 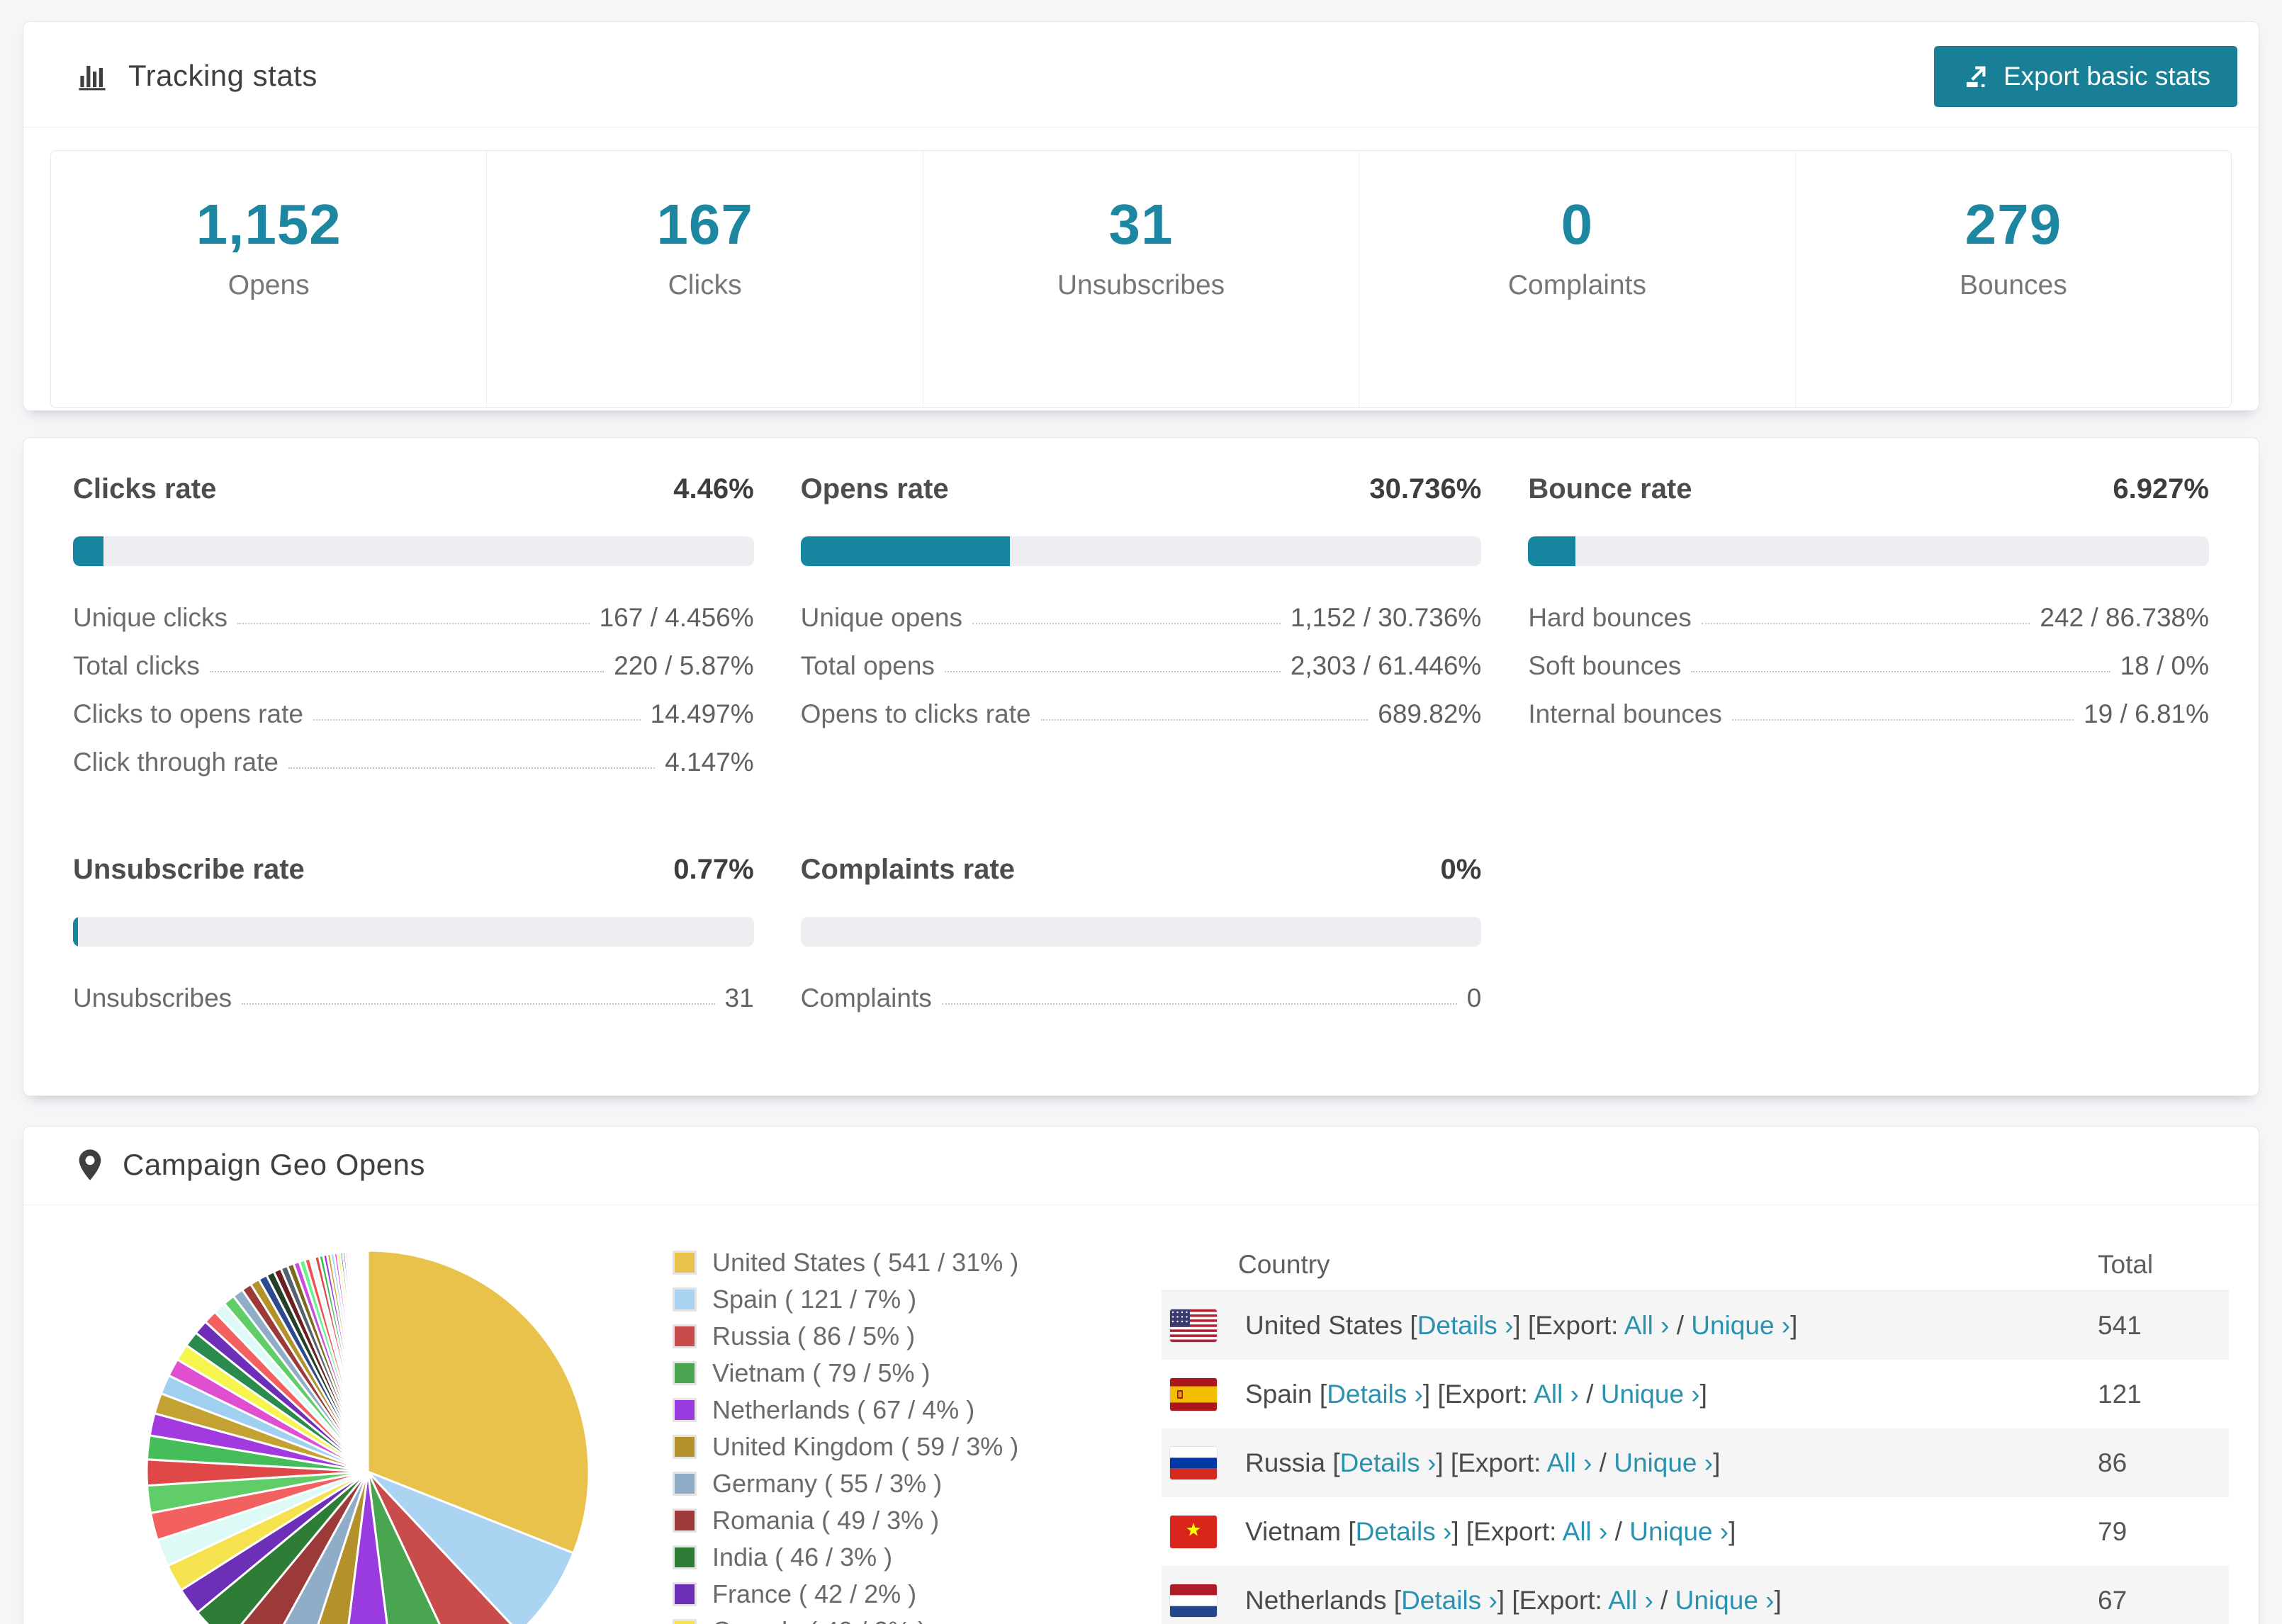 What do you see at coordinates (1976, 76) in the screenshot?
I see `export-icon` at bounding box center [1976, 76].